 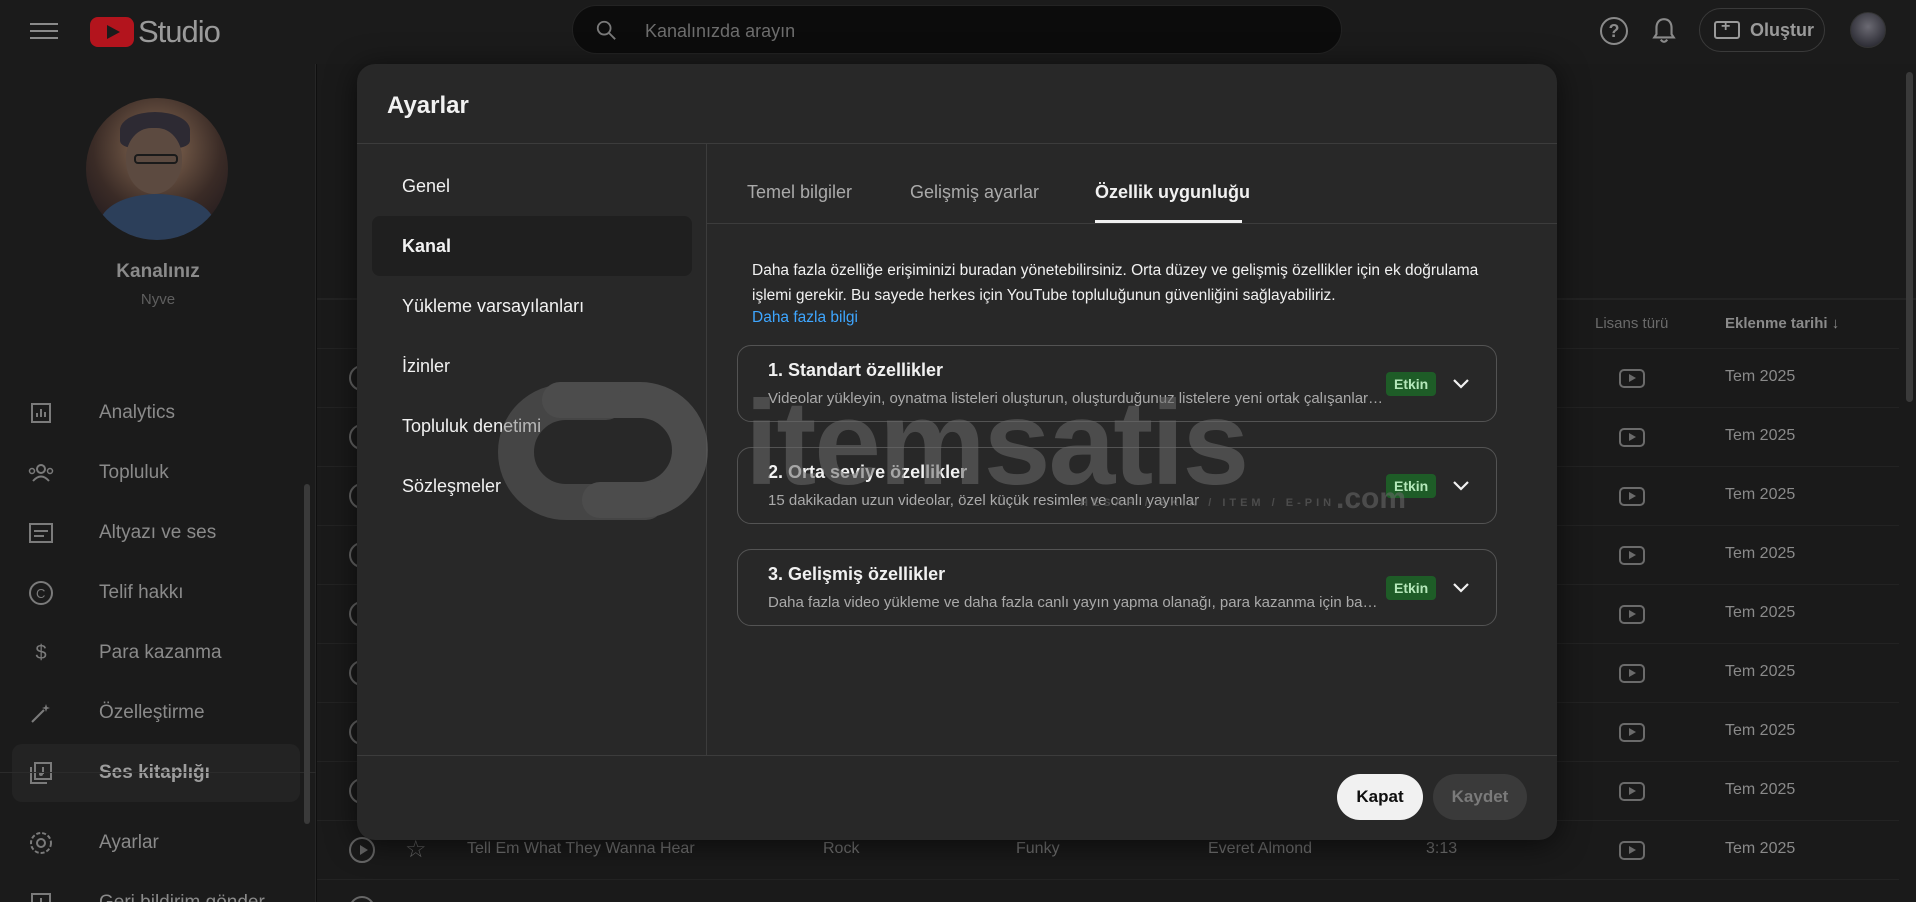 What do you see at coordinates (41, 652) in the screenshot?
I see `dollar-icon: $` at bounding box center [41, 652].